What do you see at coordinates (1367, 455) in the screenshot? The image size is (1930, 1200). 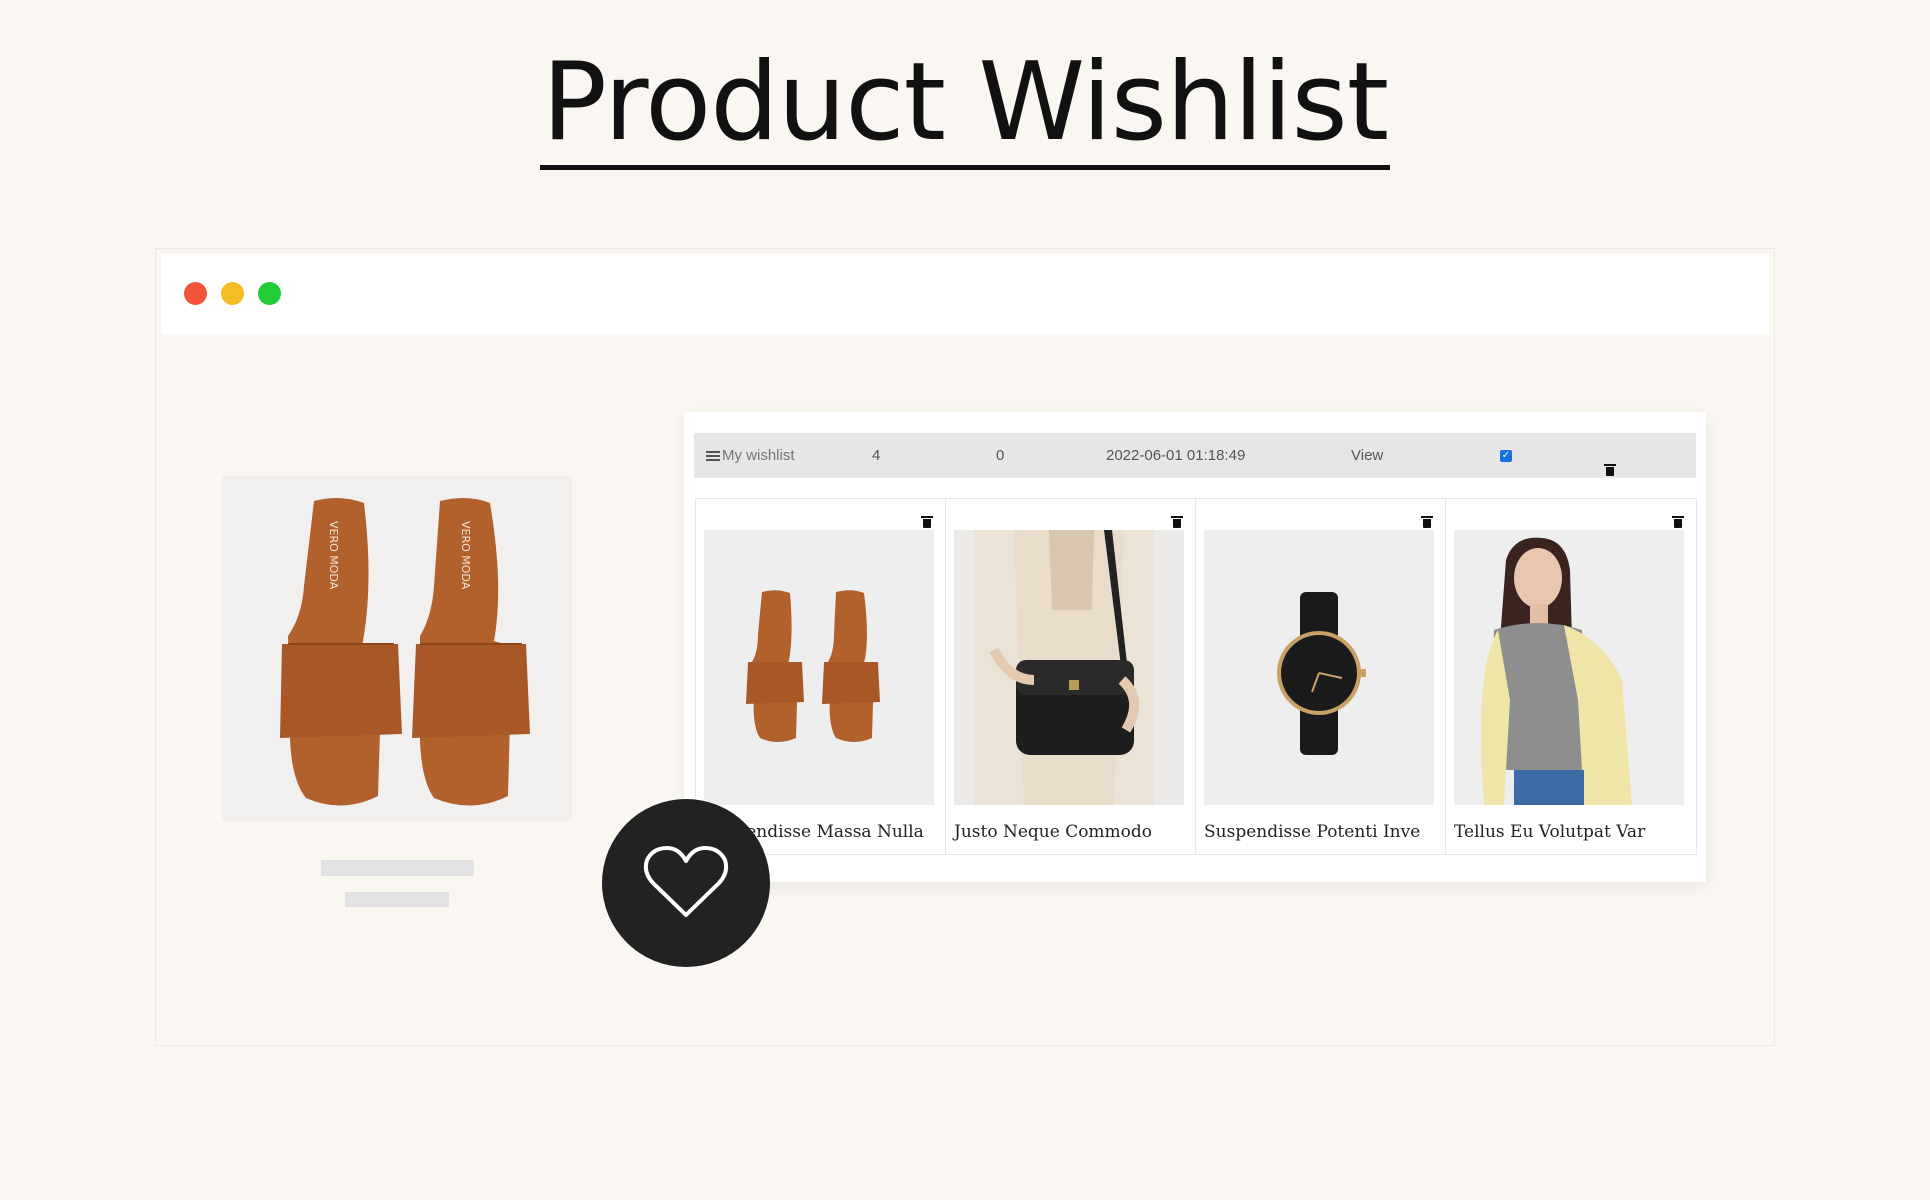 I see `wishlist-view-link: View` at bounding box center [1367, 455].